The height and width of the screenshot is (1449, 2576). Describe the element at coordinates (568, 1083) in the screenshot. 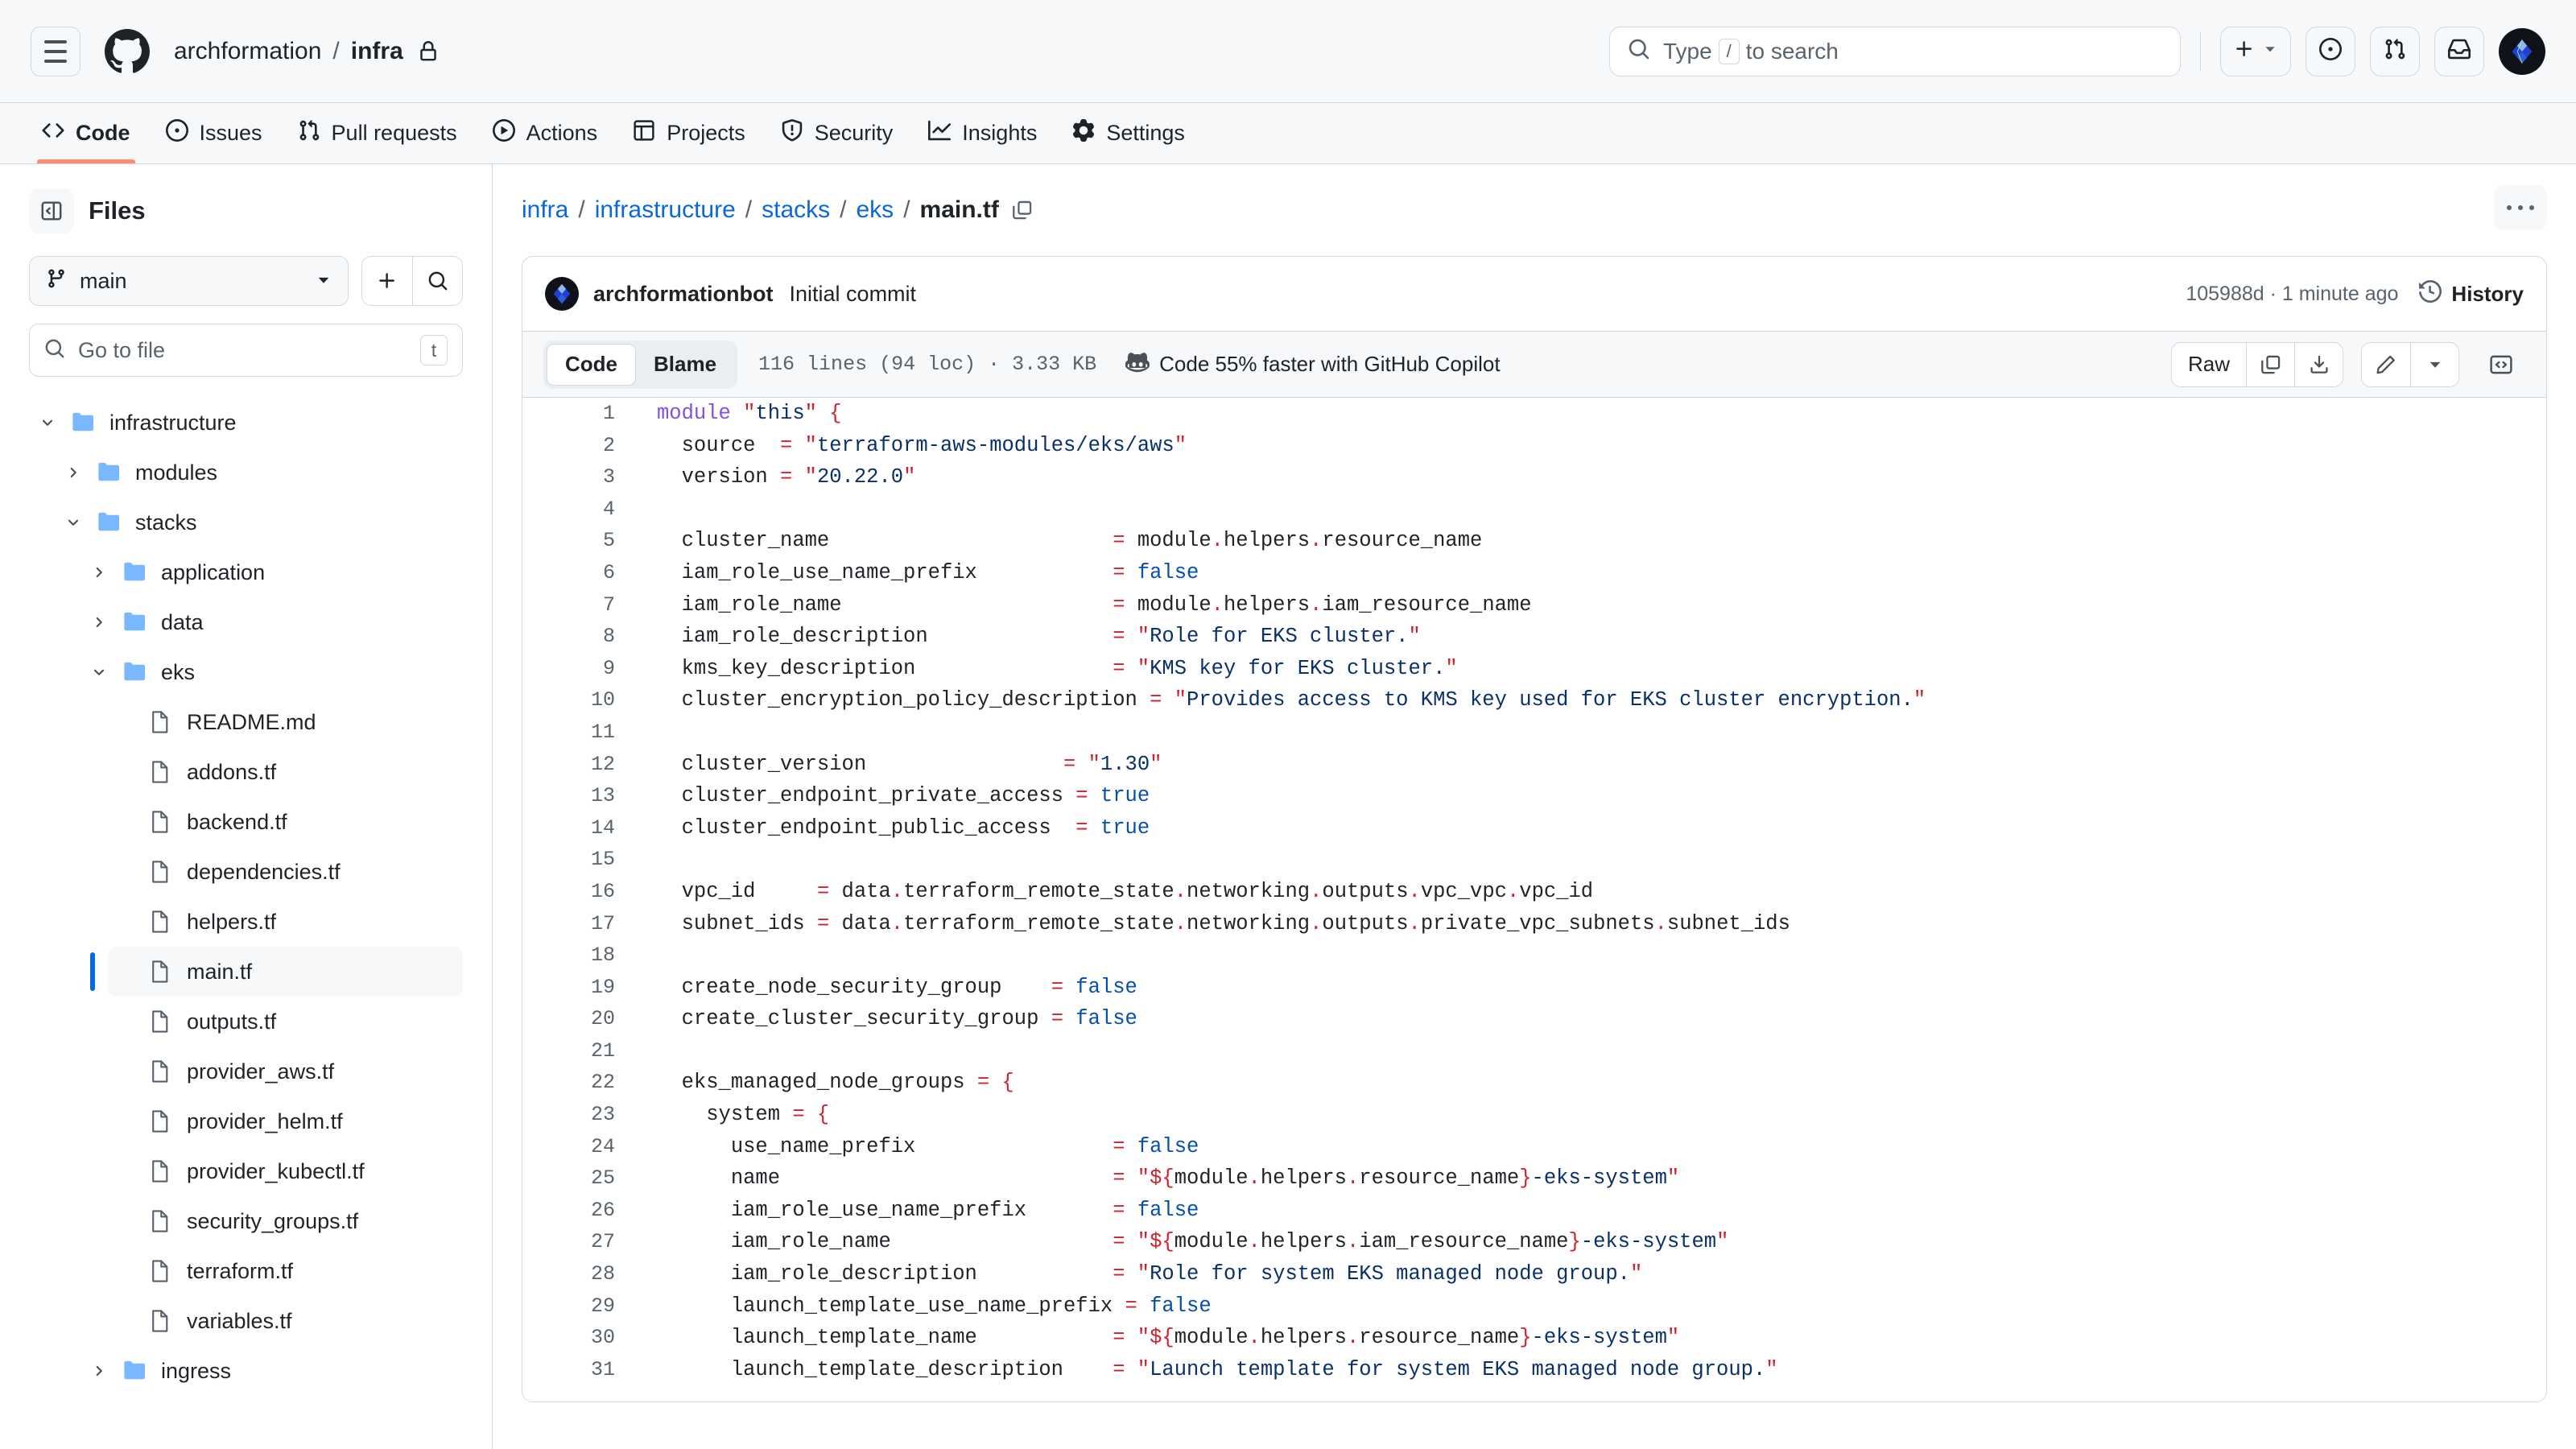

I see `line-number: 22` at that location.